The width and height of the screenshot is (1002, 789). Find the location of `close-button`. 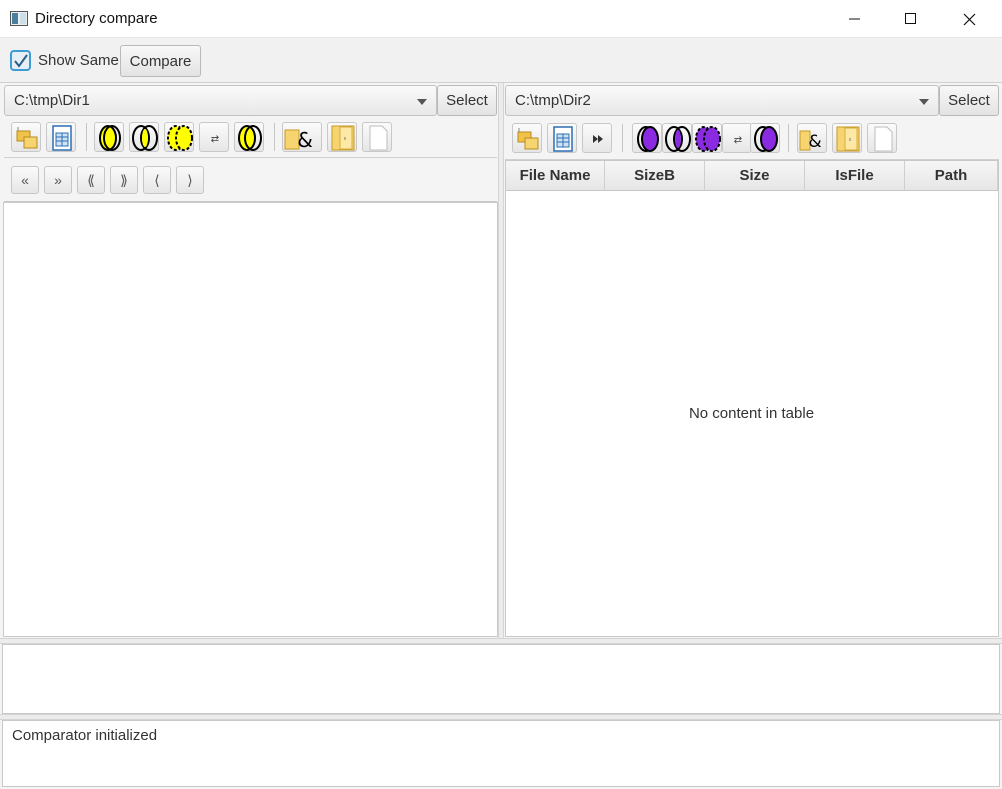

close-button is located at coordinates (969, 19).